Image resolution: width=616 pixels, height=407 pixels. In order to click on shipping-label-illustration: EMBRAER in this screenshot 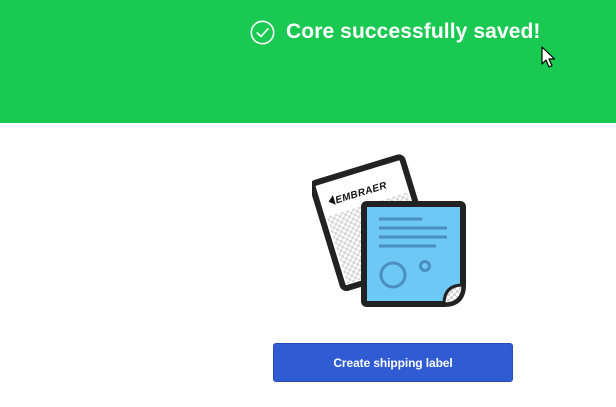, I will do `click(389, 230)`.